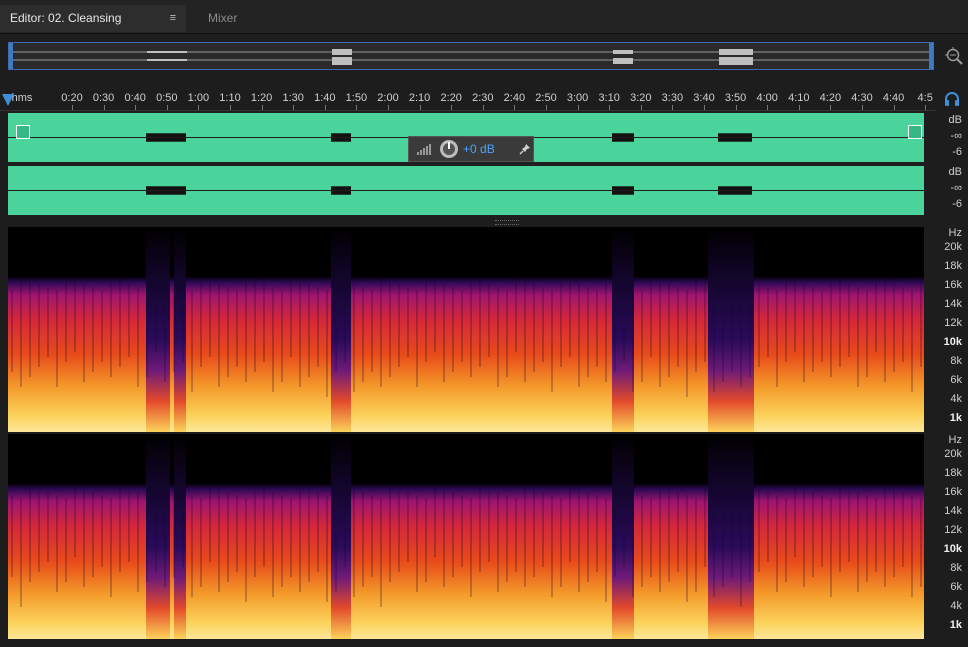 The image size is (968, 647). Describe the element at coordinates (767, 98) in the screenshot. I see `ruler-tick-label: 4:00` at that location.